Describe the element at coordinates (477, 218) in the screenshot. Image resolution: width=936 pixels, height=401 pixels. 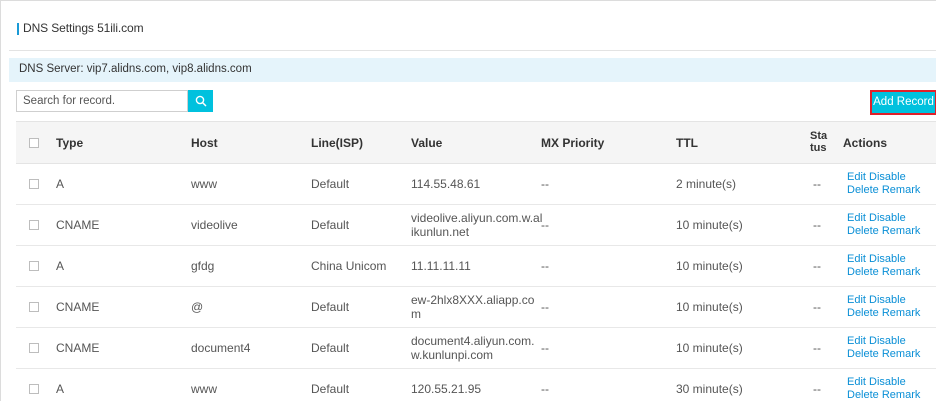
I see `record-value-line1: videolive.aliyun.com.w.al` at that location.